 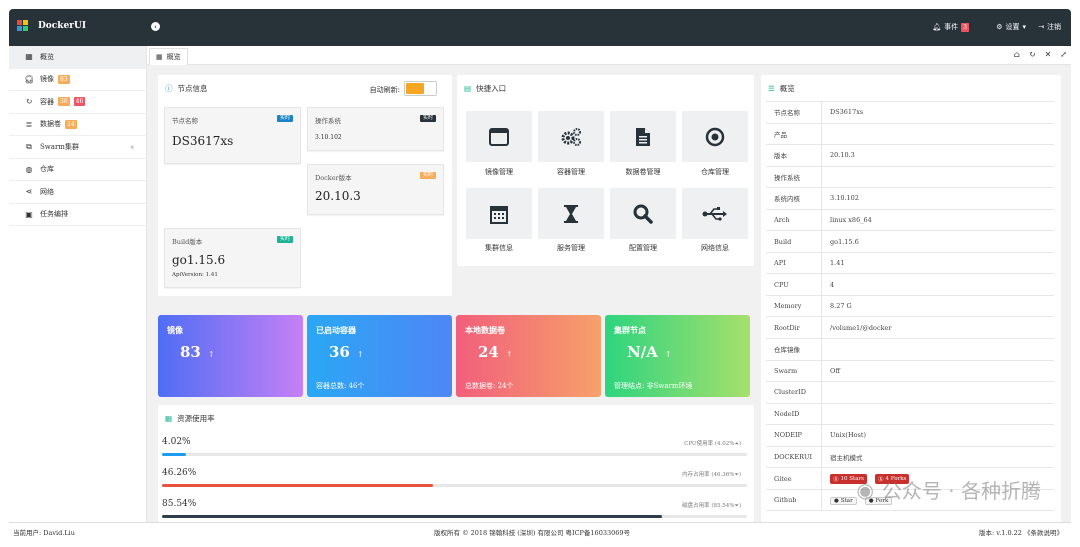 I want to click on overview-key: ClusterID, so click(x=794, y=392).